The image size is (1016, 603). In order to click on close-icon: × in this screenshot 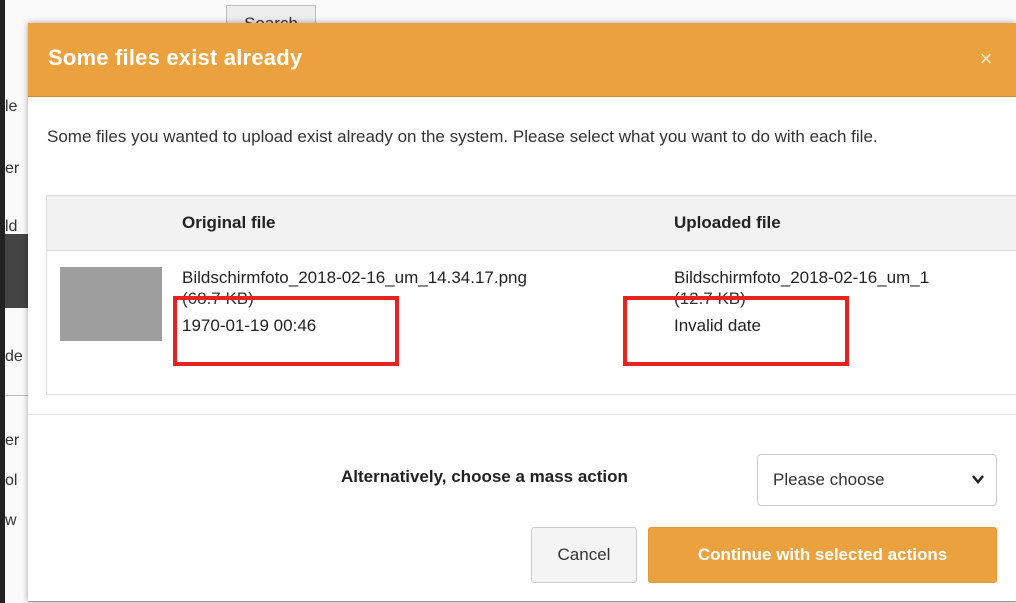, I will do `click(986, 59)`.